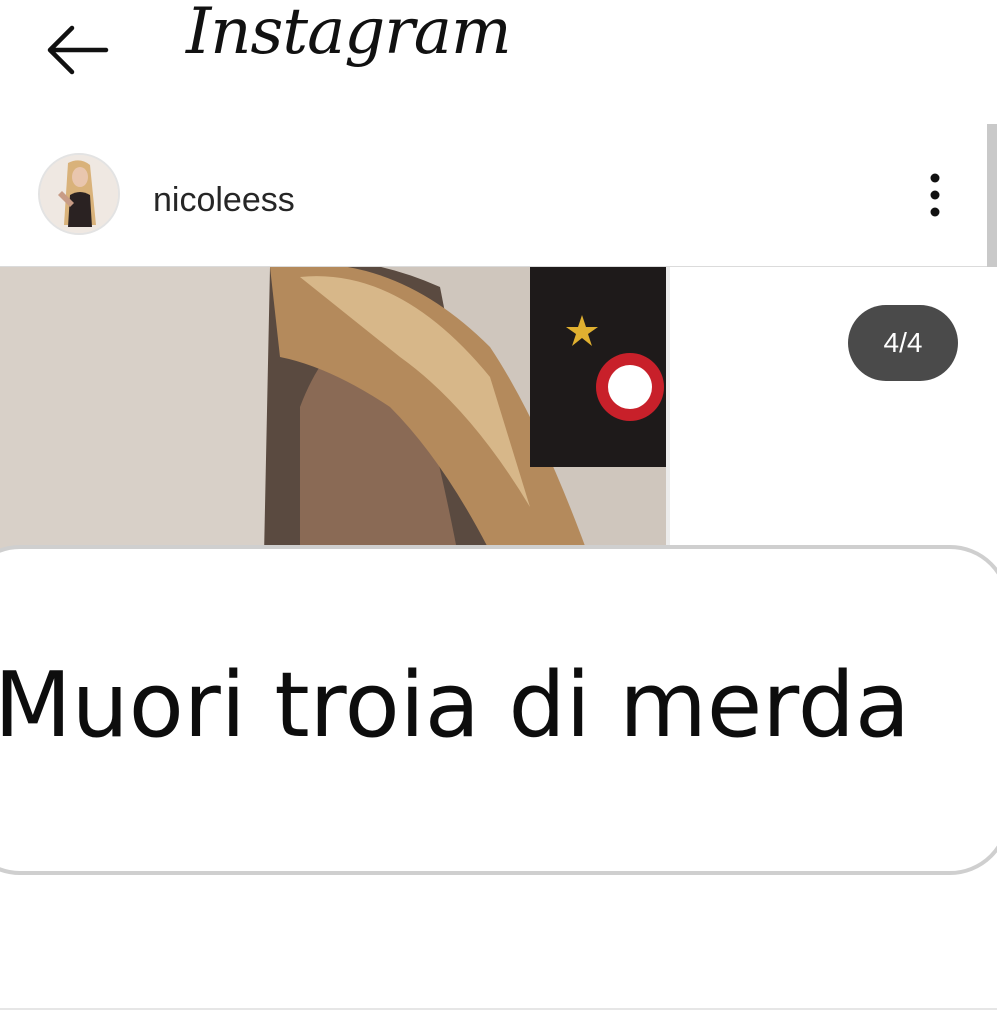 The image size is (997, 1024). What do you see at coordinates (455, 705) in the screenshot?
I see `message-text: Muori troia di merda` at bounding box center [455, 705].